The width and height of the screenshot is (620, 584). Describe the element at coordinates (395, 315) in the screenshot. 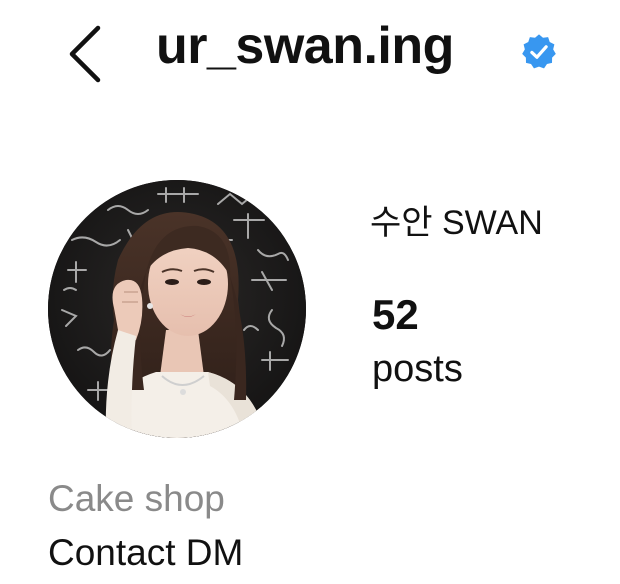

I see `posts-count: 52` at that location.